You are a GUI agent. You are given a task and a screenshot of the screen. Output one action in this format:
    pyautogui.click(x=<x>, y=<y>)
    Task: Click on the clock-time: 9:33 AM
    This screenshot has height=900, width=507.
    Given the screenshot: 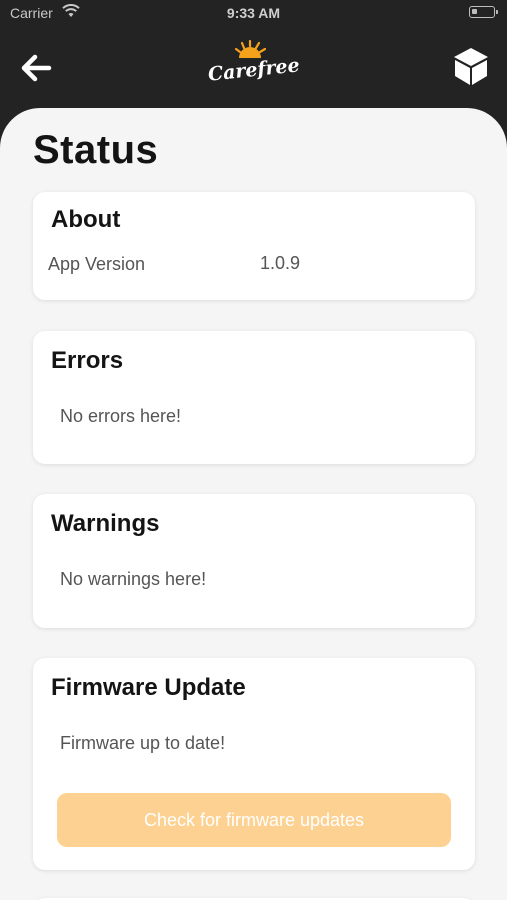 What is the action you would take?
    pyautogui.click(x=253, y=13)
    